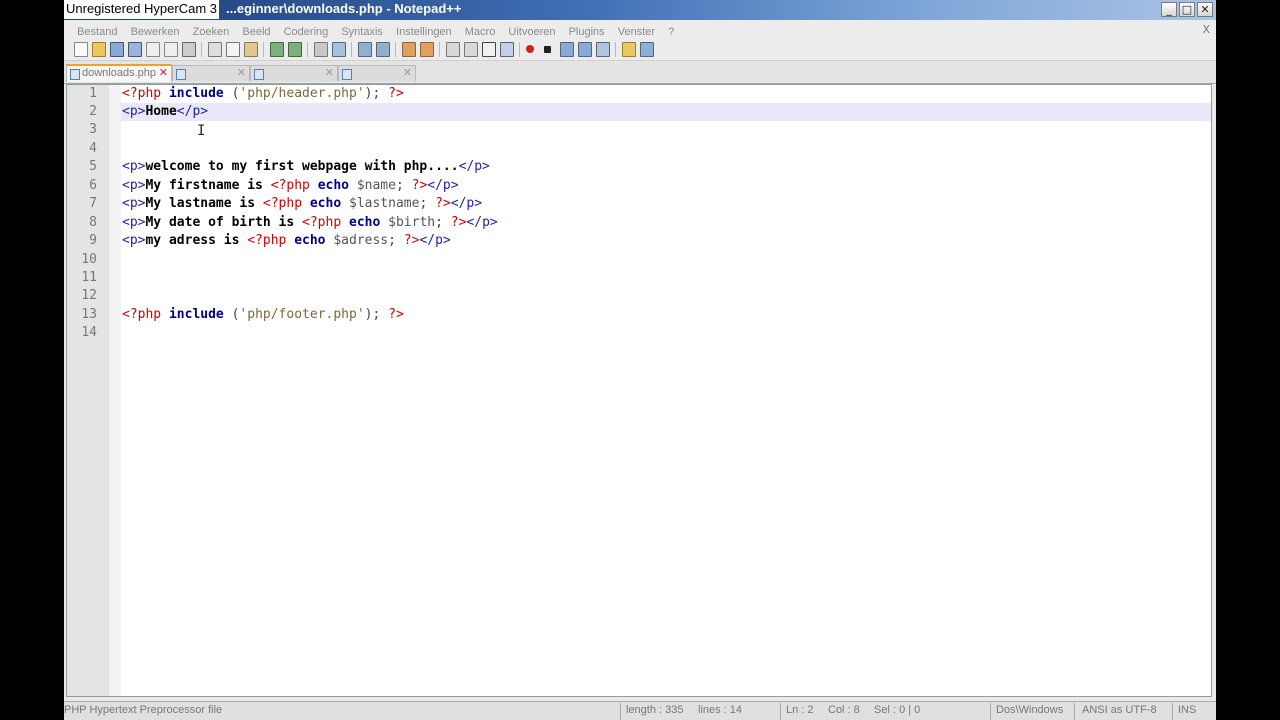 The width and height of the screenshot is (1280, 720). I want to click on show-all-chars-icon, so click(471, 49).